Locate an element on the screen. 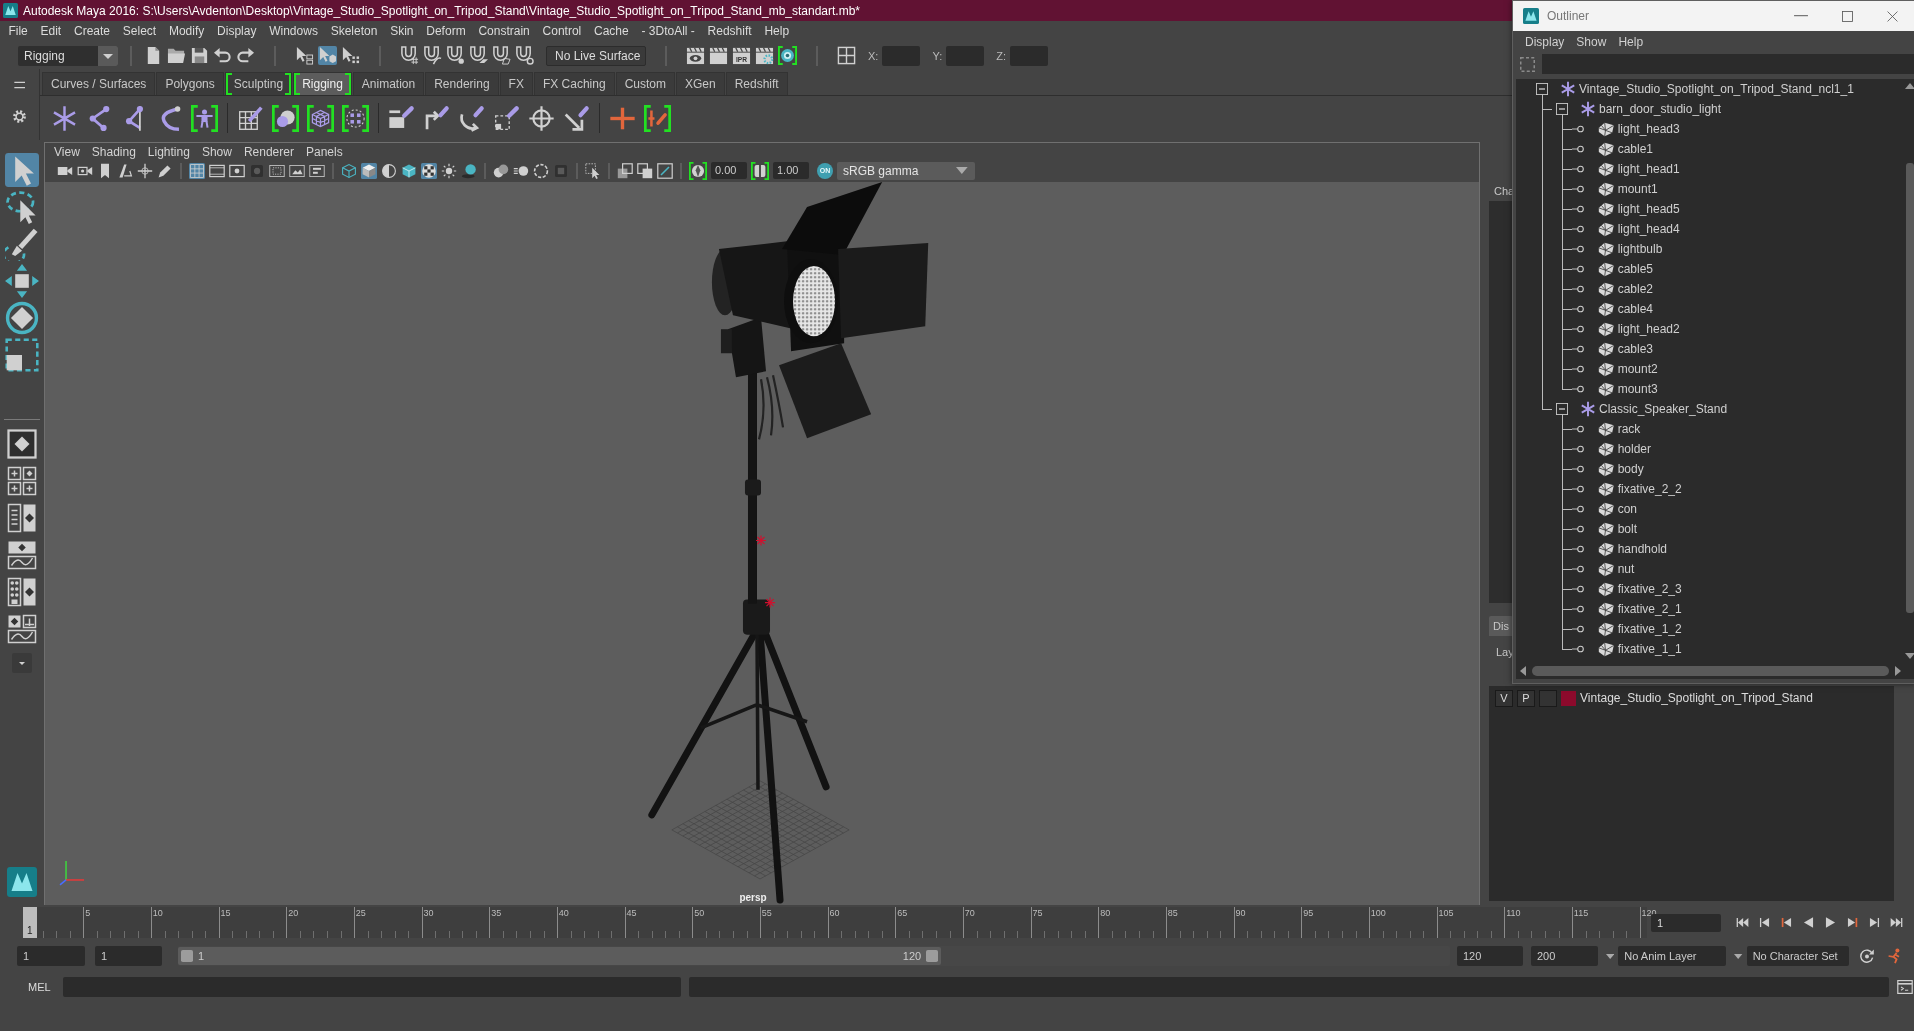 This screenshot has height=1031, width=1914. square-link-icon is located at coordinates (506, 118).